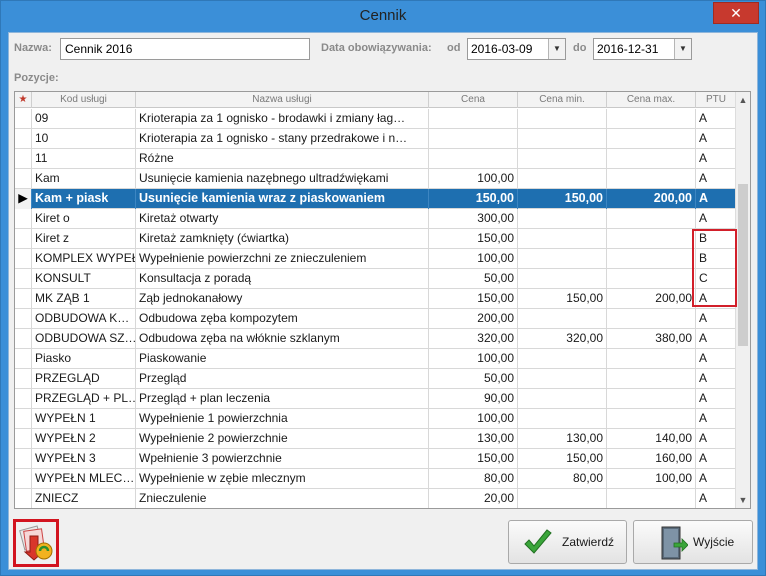  Describe the element at coordinates (651, 459) in the screenshot. I see `cell-max-price: 160,00` at that location.